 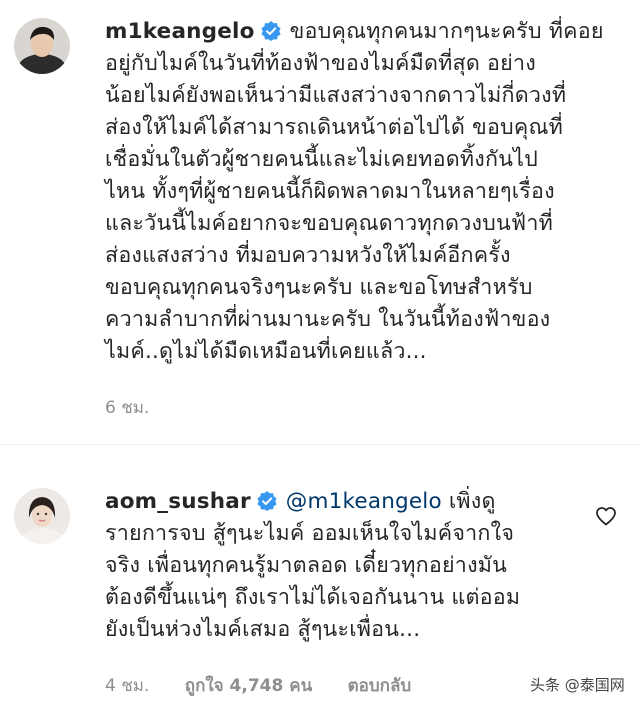 I want to click on username: aom_sushar, so click(x=178, y=501).